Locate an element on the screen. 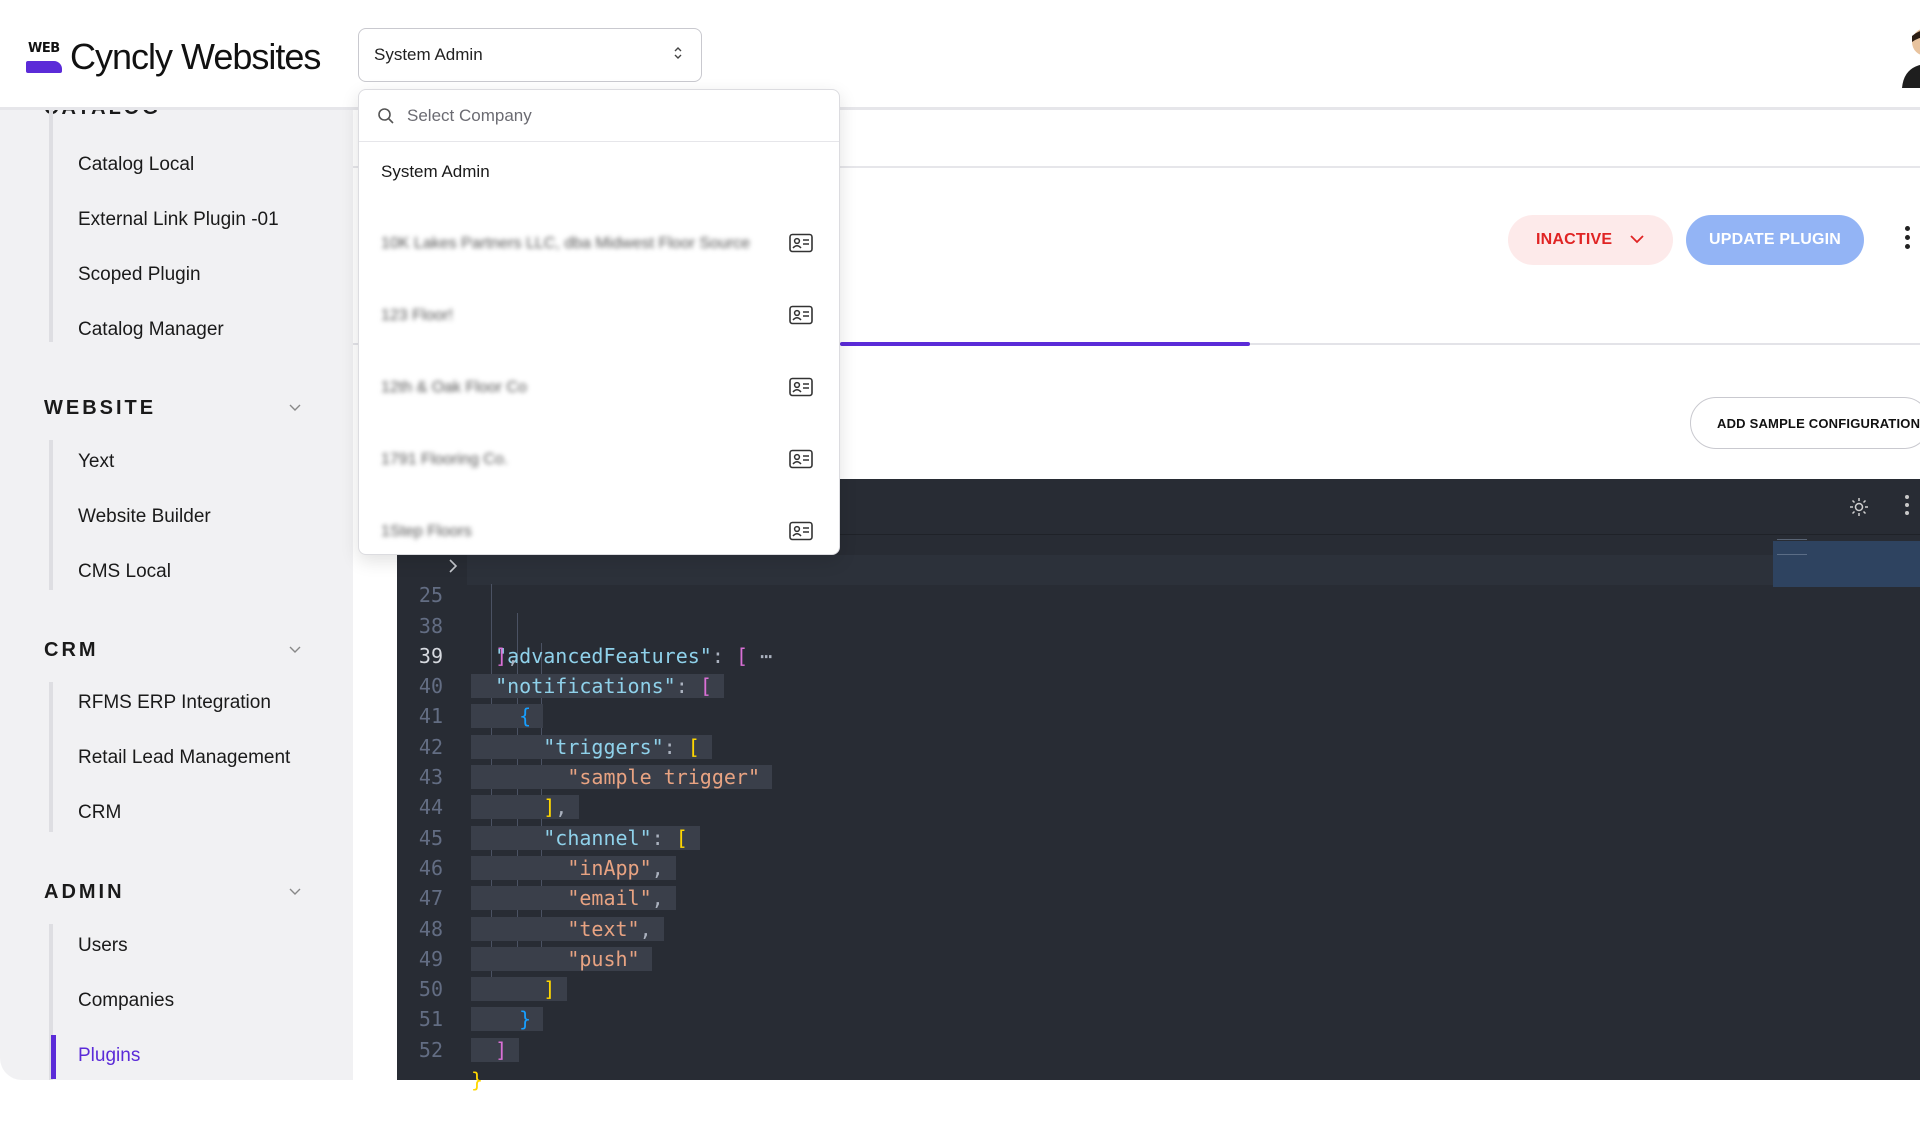  code-line: 45 "inApp", is located at coordinates (1085, 836).